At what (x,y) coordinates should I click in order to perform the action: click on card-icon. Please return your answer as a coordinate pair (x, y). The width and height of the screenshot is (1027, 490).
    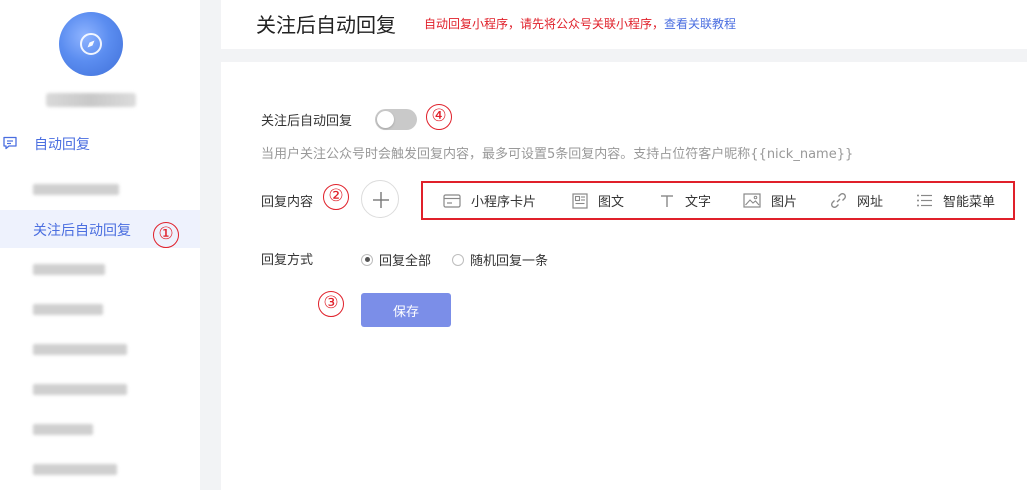
    Looking at the image, I should click on (452, 200).